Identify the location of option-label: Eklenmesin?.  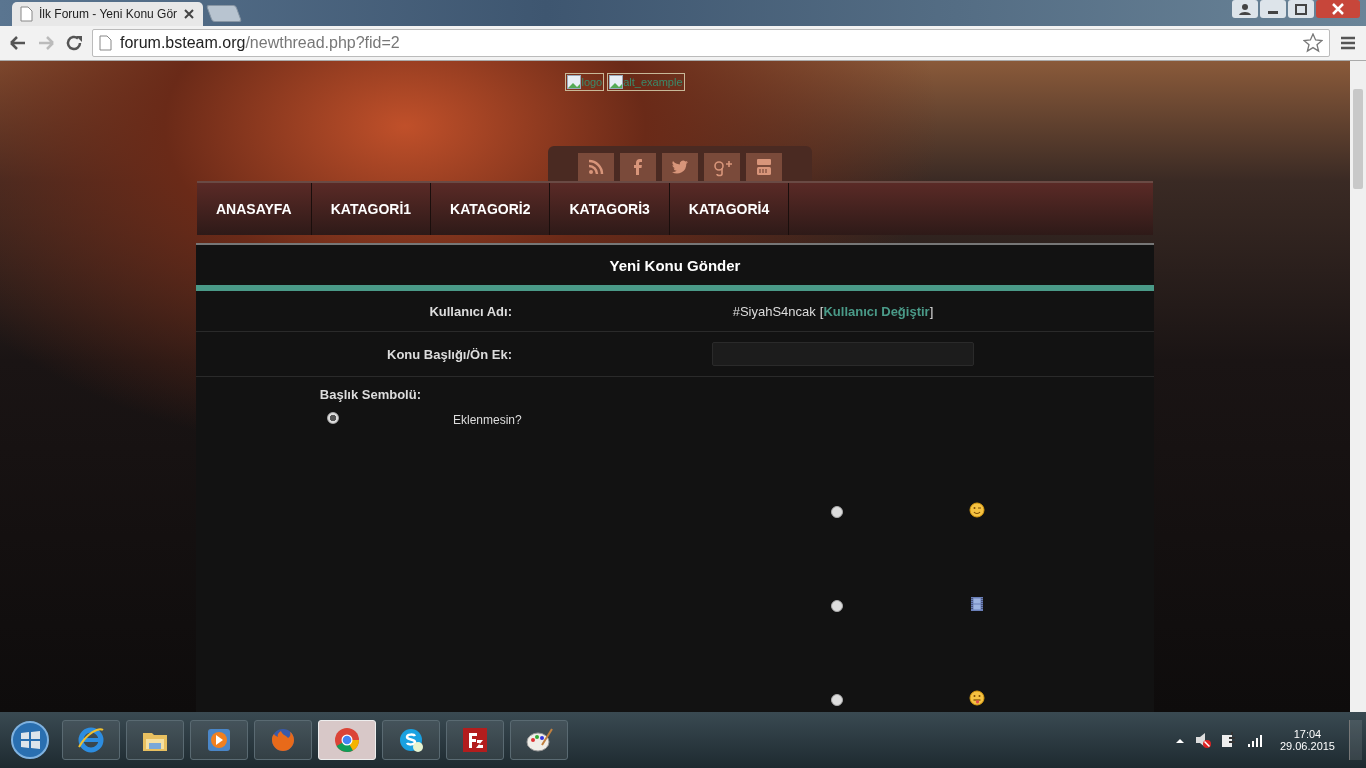
(487, 419).